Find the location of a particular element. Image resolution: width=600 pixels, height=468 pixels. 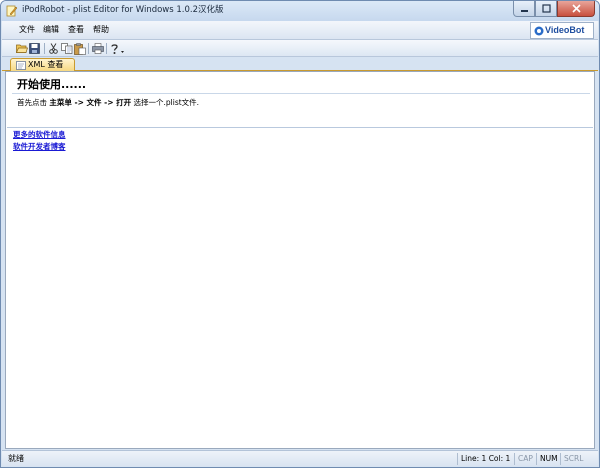

xml-view-icon is located at coordinates (21, 65).